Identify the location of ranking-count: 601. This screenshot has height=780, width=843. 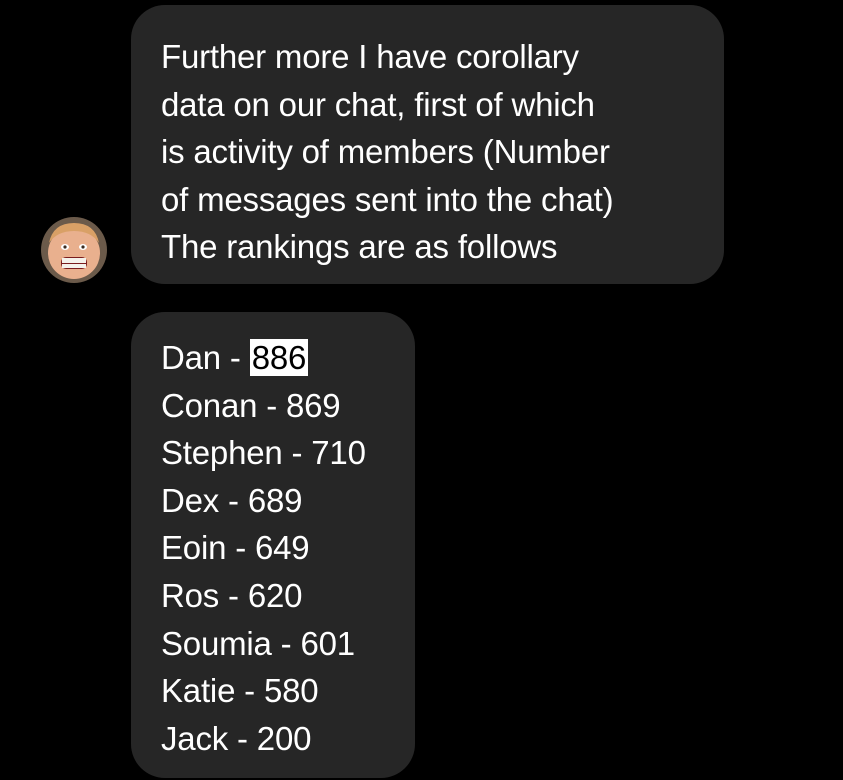
(327, 643).